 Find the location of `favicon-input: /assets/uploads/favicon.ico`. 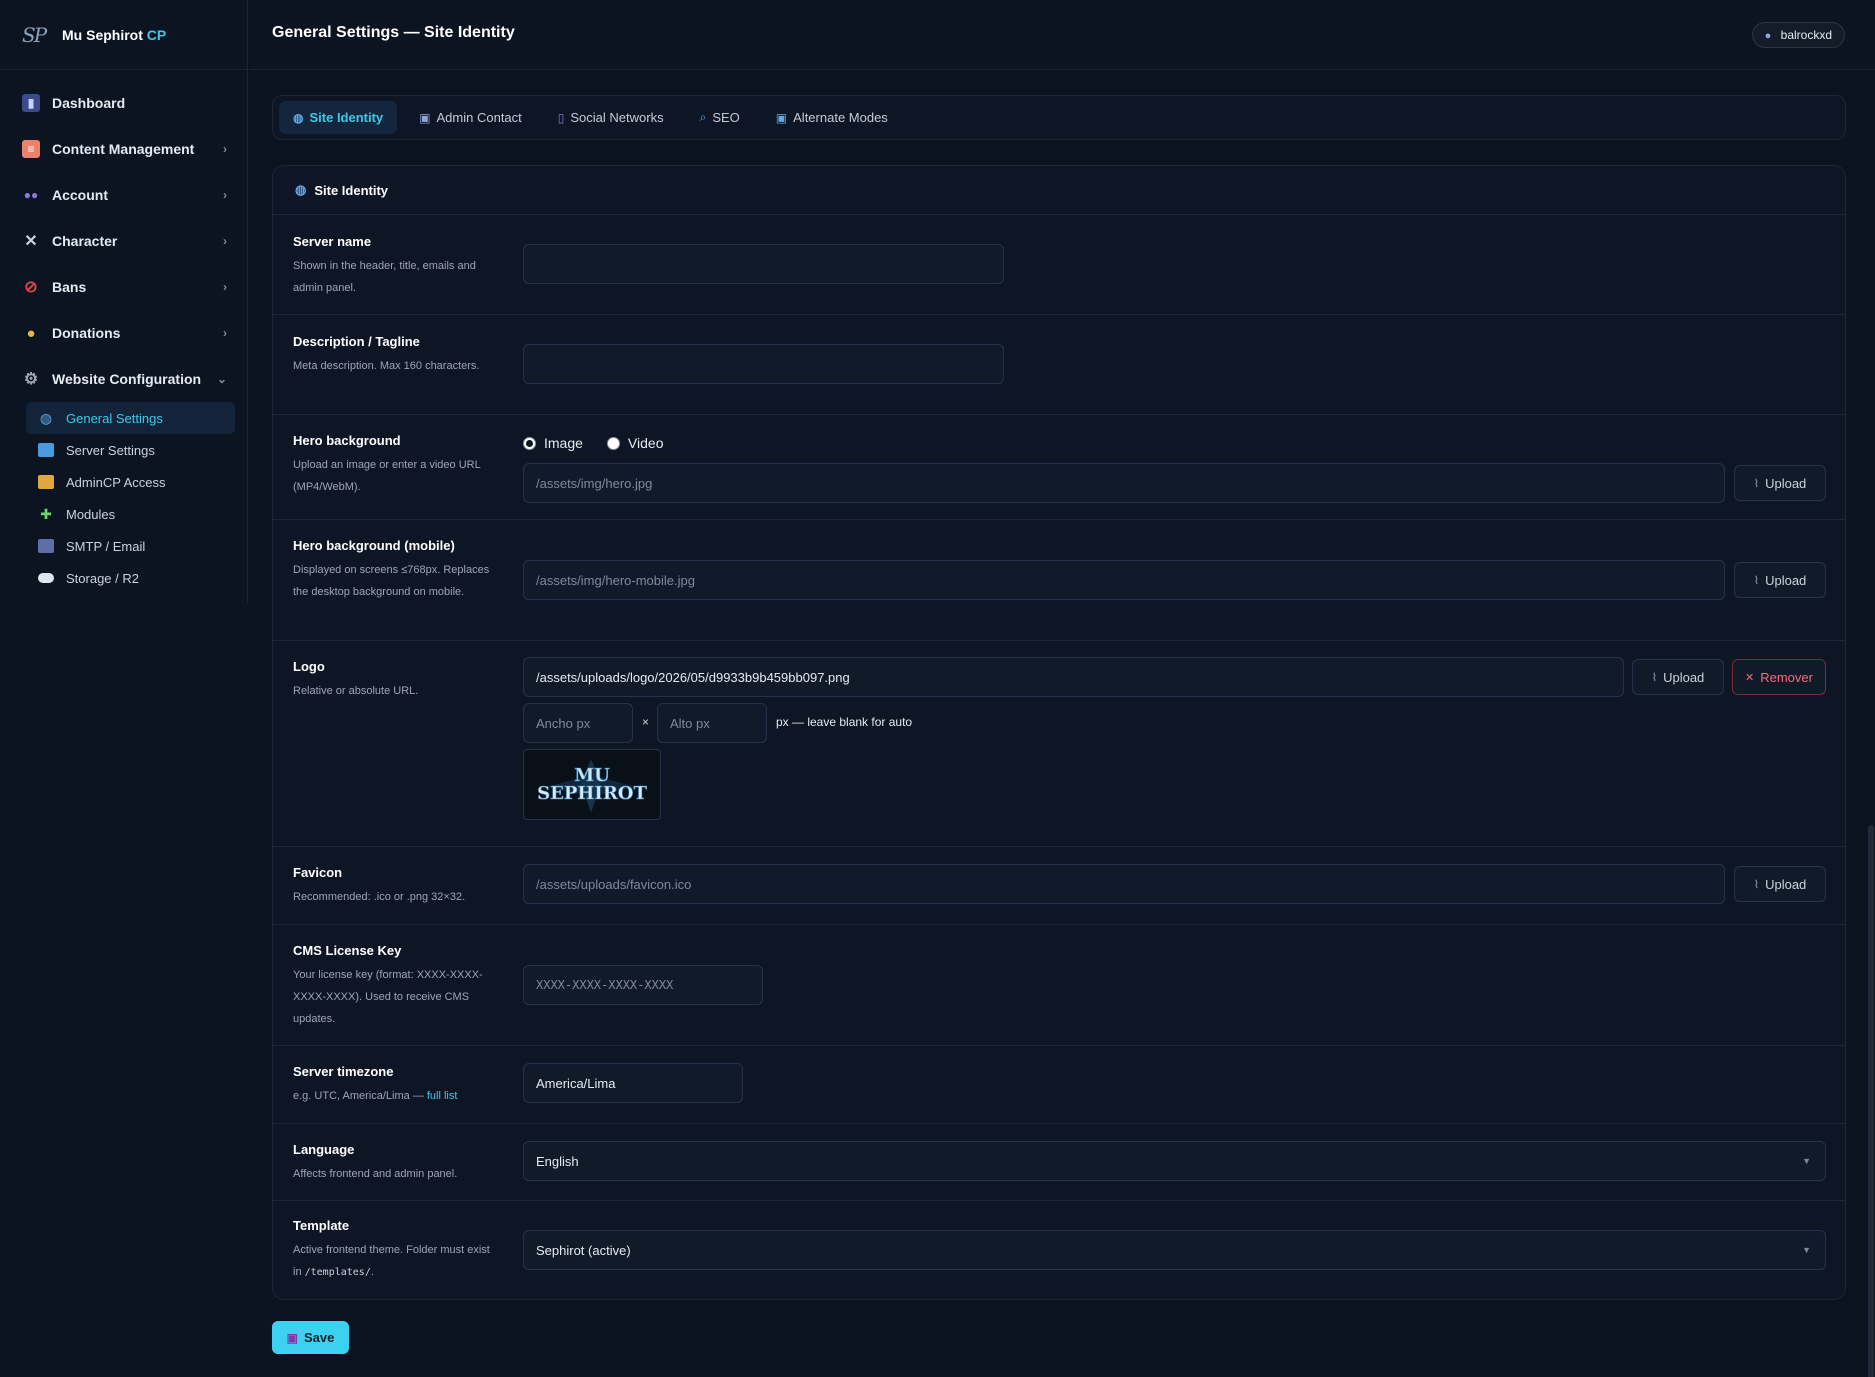

favicon-input: /assets/uploads/favicon.ico is located at coordinates (1124, 884).